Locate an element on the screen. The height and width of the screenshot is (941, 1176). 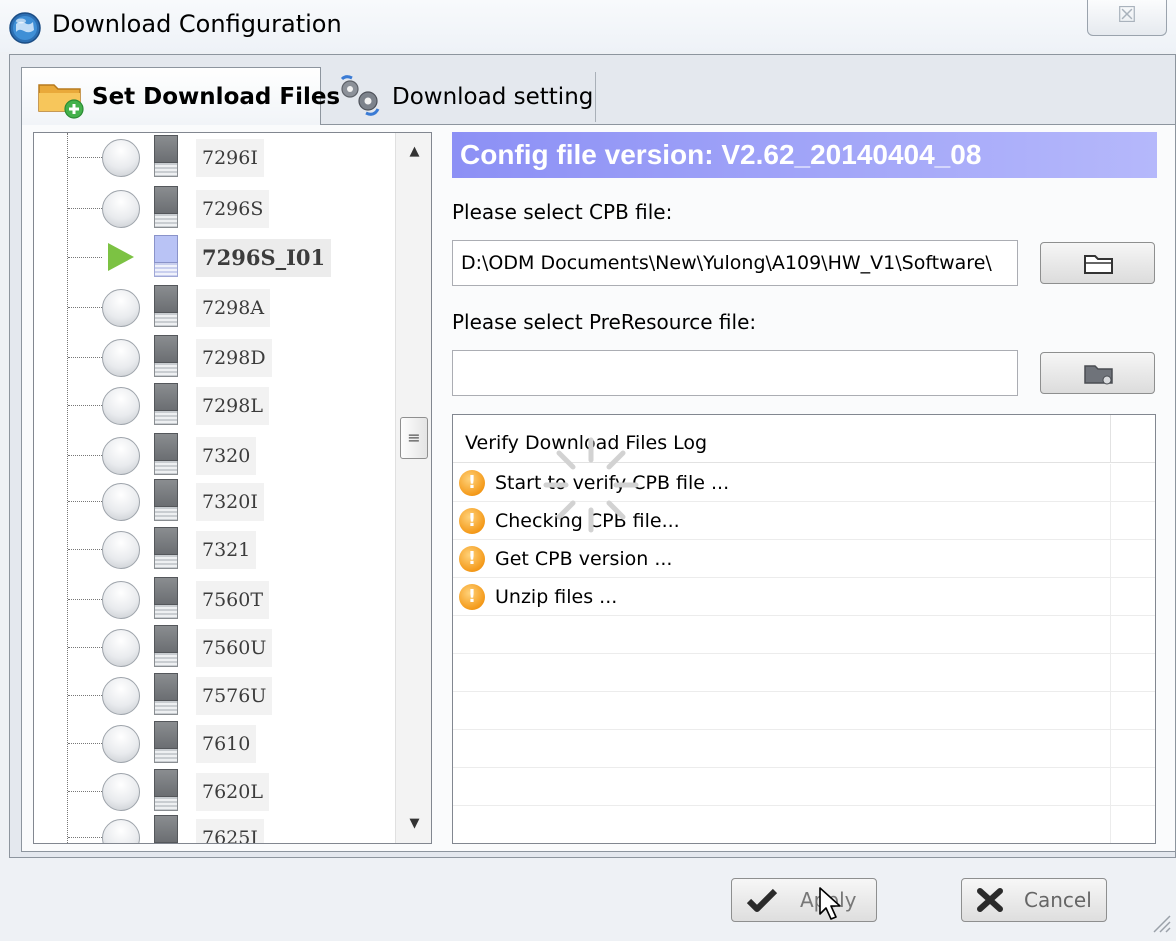
tree-item: 7296S is located at coordinates (214, 208).